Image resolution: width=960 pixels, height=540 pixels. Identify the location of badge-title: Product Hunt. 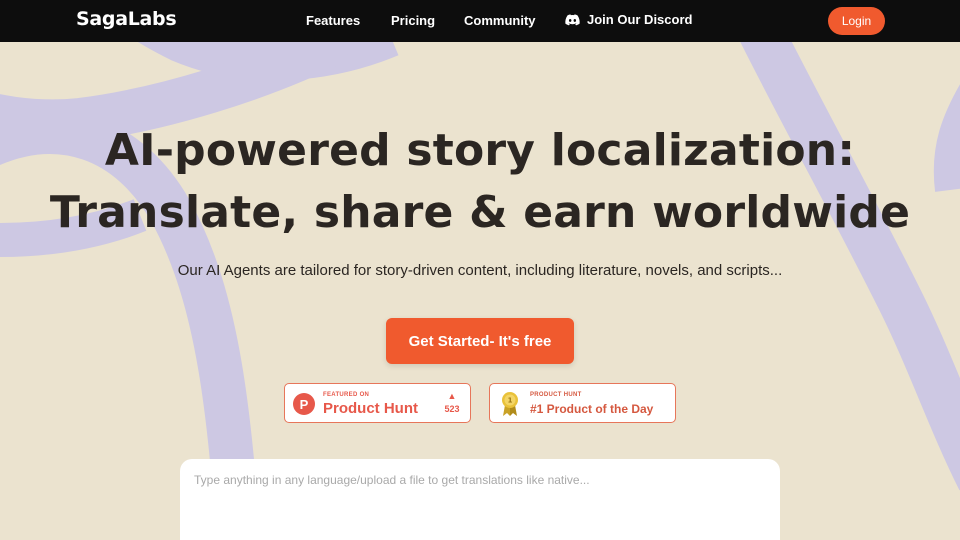
(370, 408).